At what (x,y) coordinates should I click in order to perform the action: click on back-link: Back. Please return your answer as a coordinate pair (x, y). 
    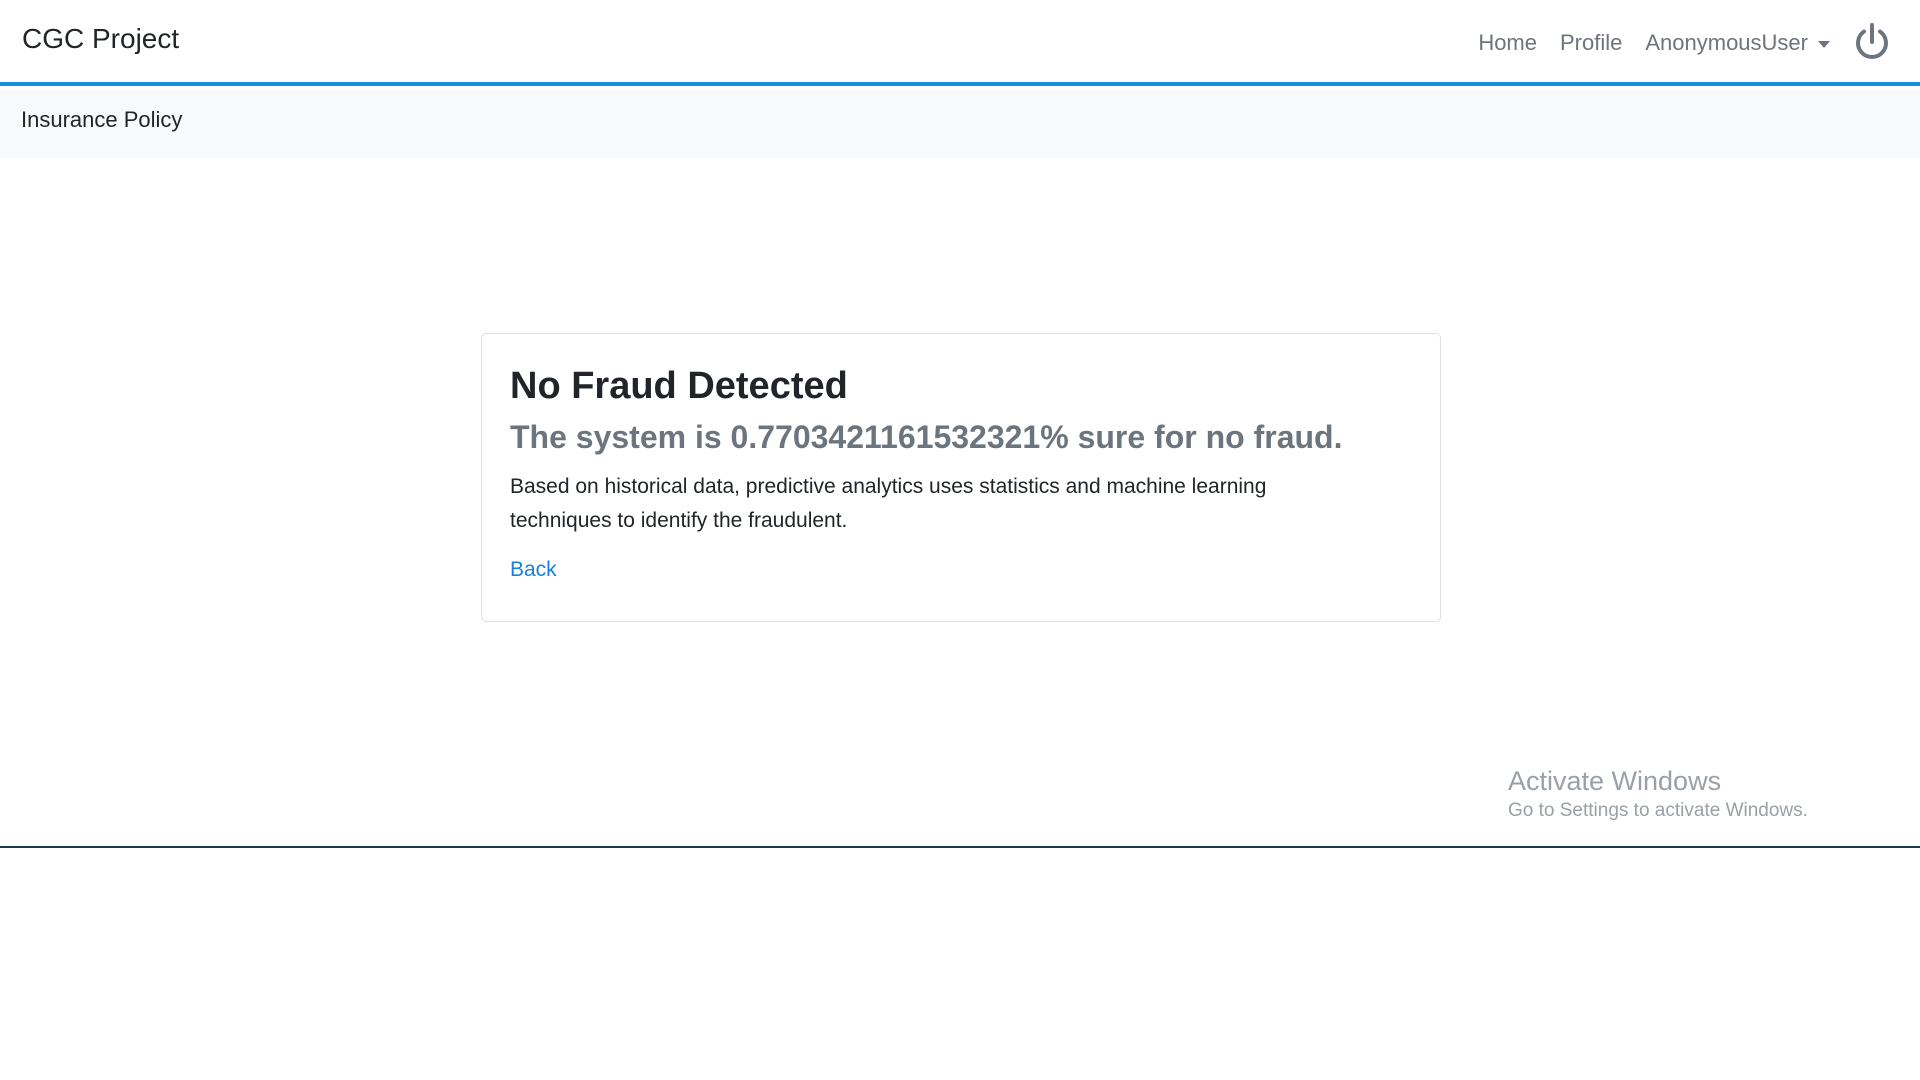
    Looking at the image, I should click on (533, 570).